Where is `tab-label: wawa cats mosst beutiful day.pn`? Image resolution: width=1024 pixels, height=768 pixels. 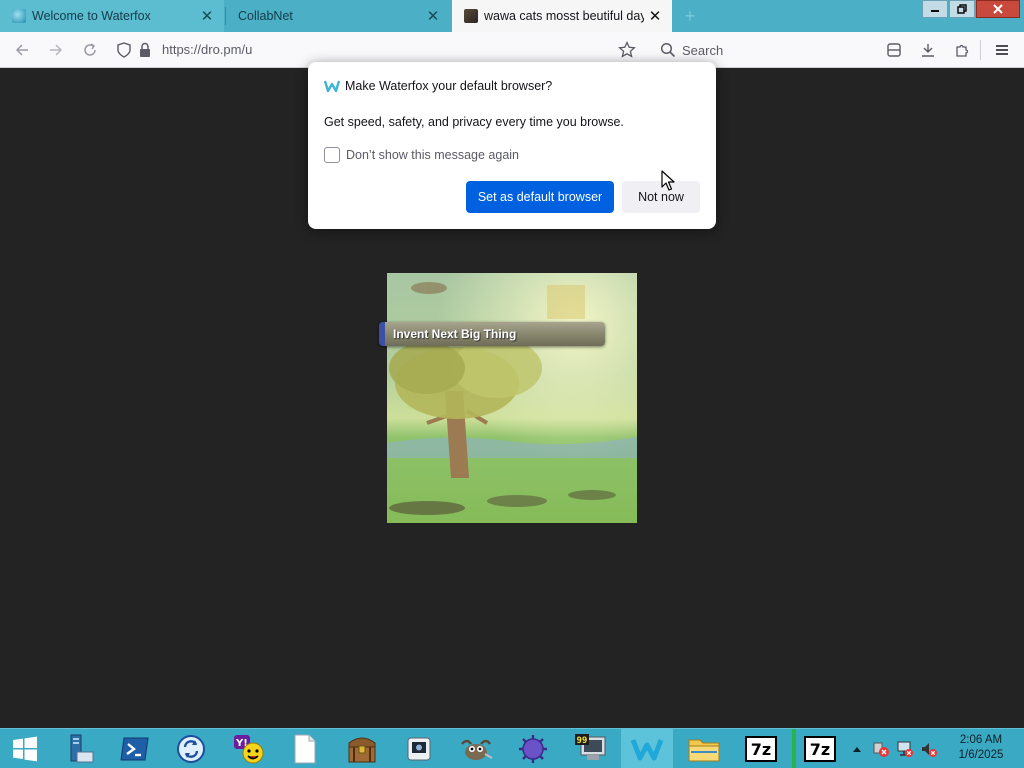 tab-label: wawa cats mosst beutiful day.pn is located at coordinates (564, 16).